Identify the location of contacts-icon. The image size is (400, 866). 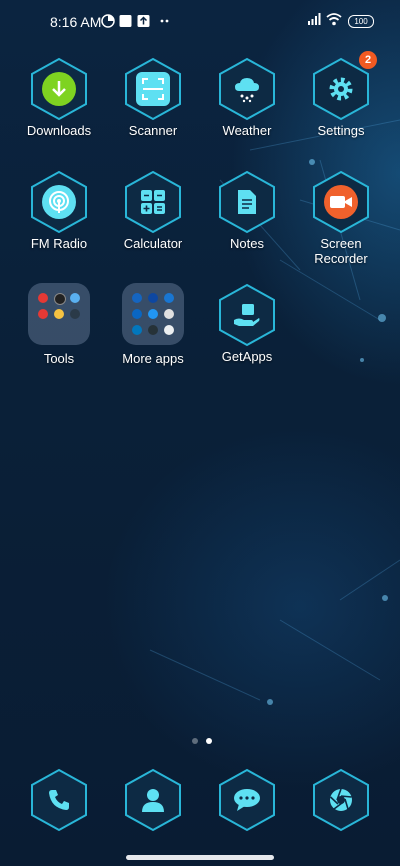
(153, 800).